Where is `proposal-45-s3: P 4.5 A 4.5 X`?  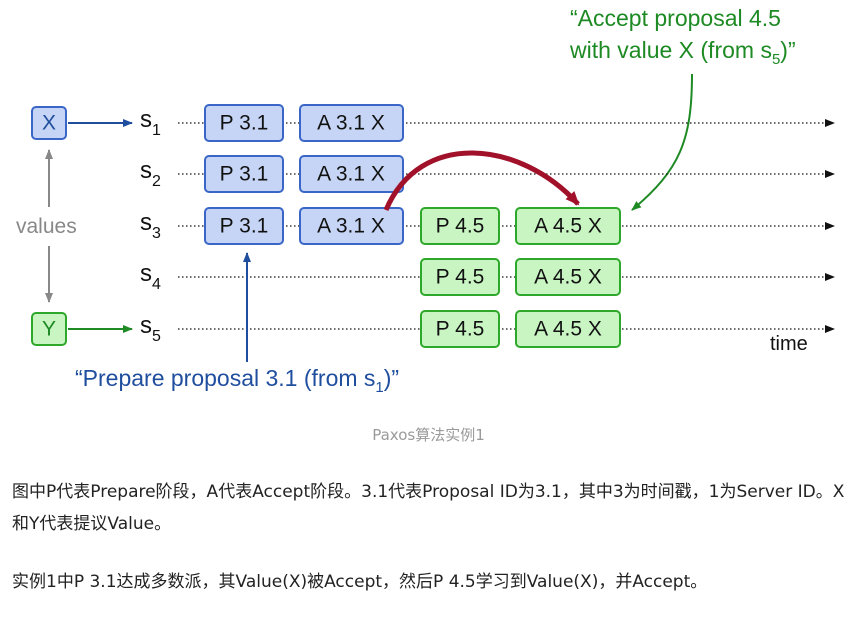 proposal-45-s3: P 4.5 A 4.5 X is located at coordinates (520, 226).